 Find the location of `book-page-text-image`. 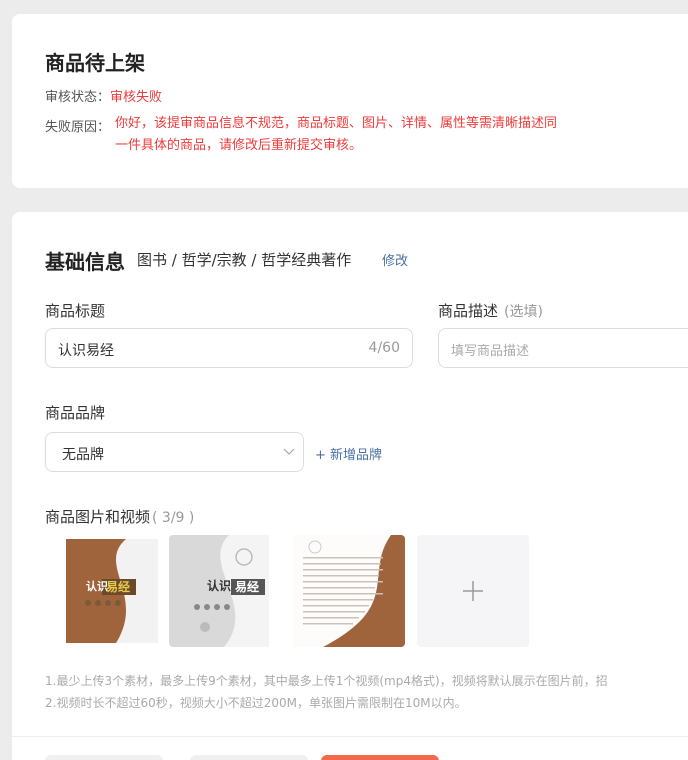

book-page-text-image is located at coordinates (349, 591).